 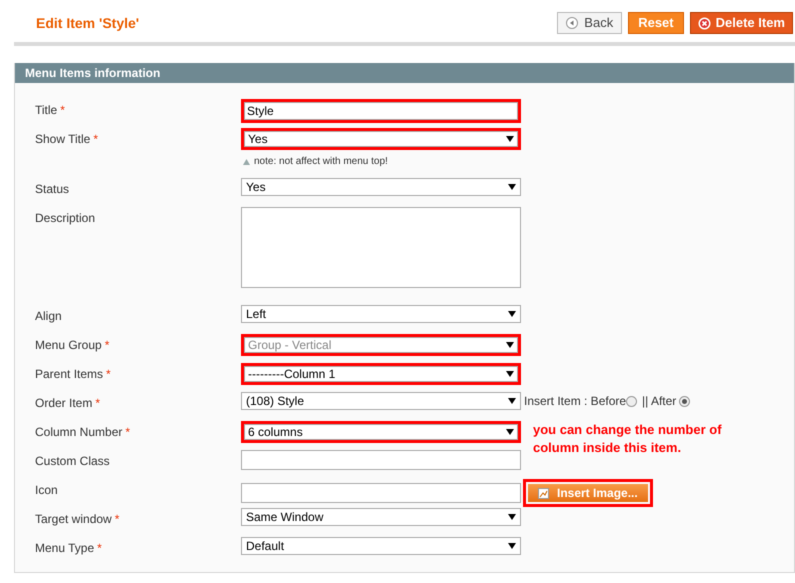 What do you see at coordinates (73, 519) in the screenshot?
I see `field-label: Target window` at bounding box center [73, 519].